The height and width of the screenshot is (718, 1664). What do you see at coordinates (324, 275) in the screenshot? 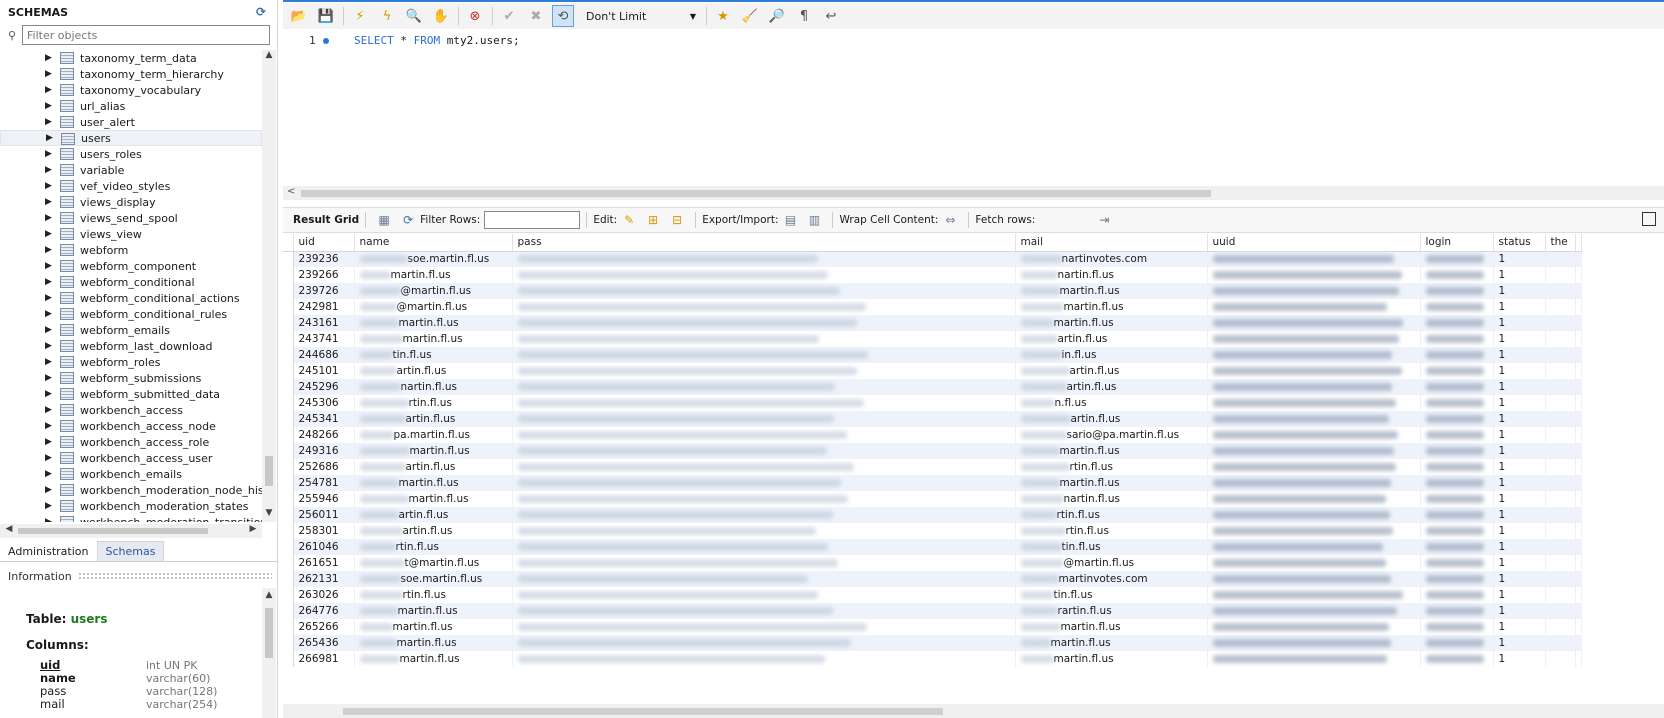
I see `cell-uid: 239266` at bounding box center [324, 275].